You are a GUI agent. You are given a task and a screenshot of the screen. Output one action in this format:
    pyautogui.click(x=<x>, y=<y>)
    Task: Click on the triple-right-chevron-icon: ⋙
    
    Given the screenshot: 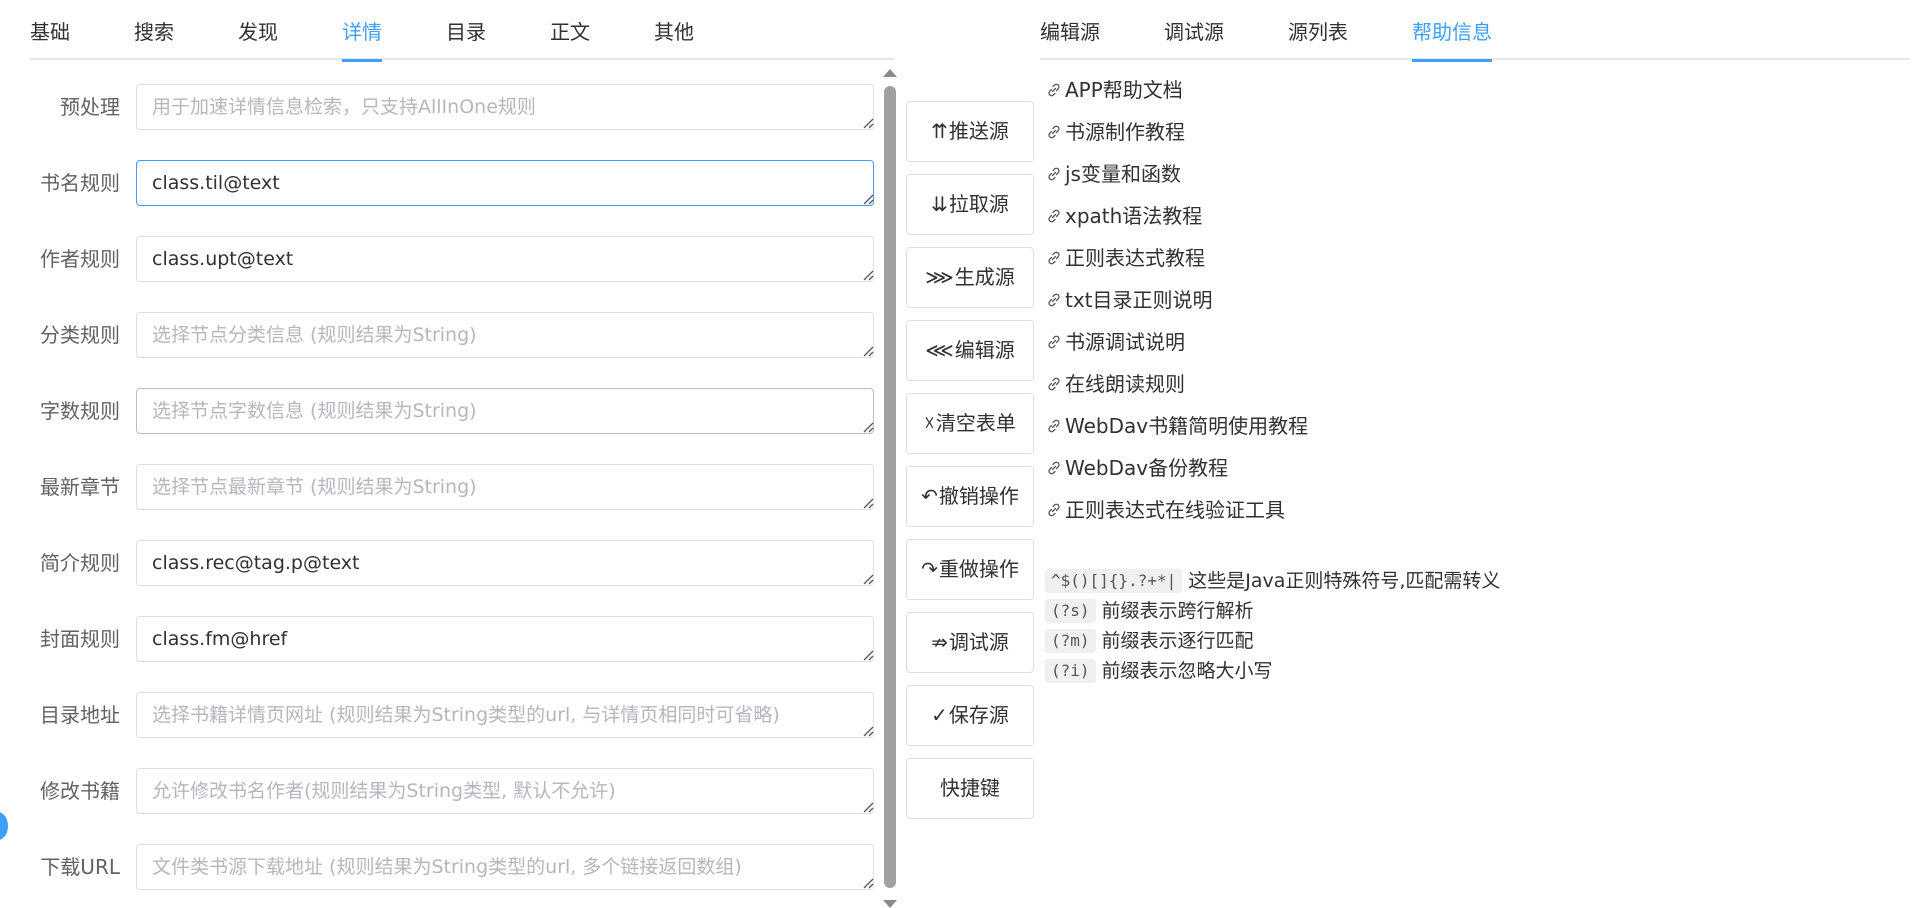 What is the action you would take?
    pyautogui.click(x=939, y=277)
    